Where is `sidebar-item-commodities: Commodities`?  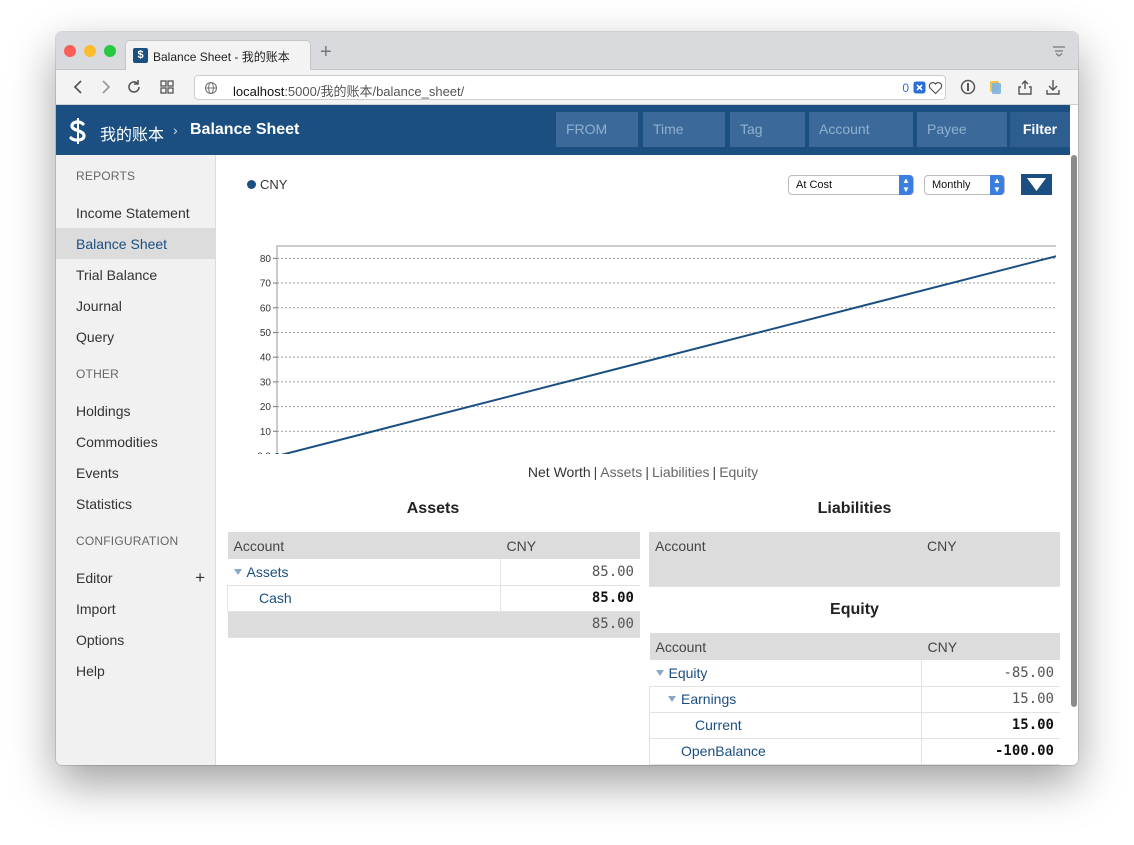 sidebar-item-commodities: Commodities is located at coordinates (135, 441).